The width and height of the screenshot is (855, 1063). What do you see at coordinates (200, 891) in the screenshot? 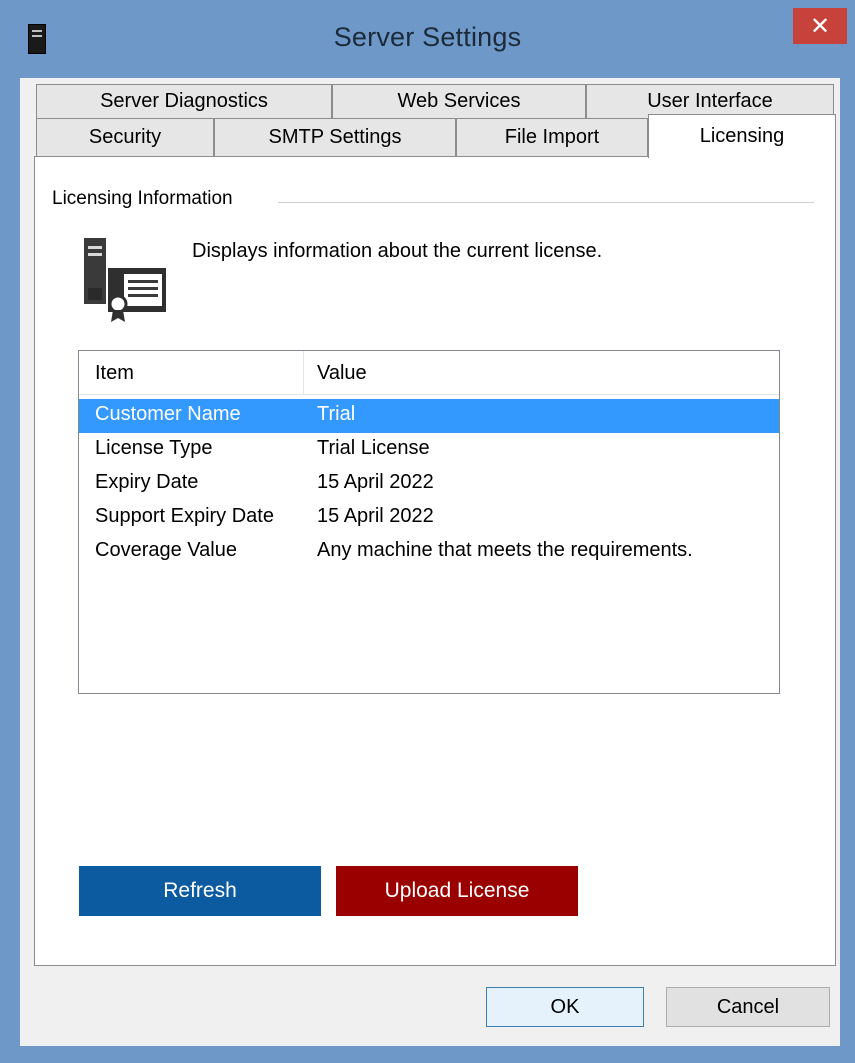
I see `refresh-button: Refresh` at bounding box center [200, 891].